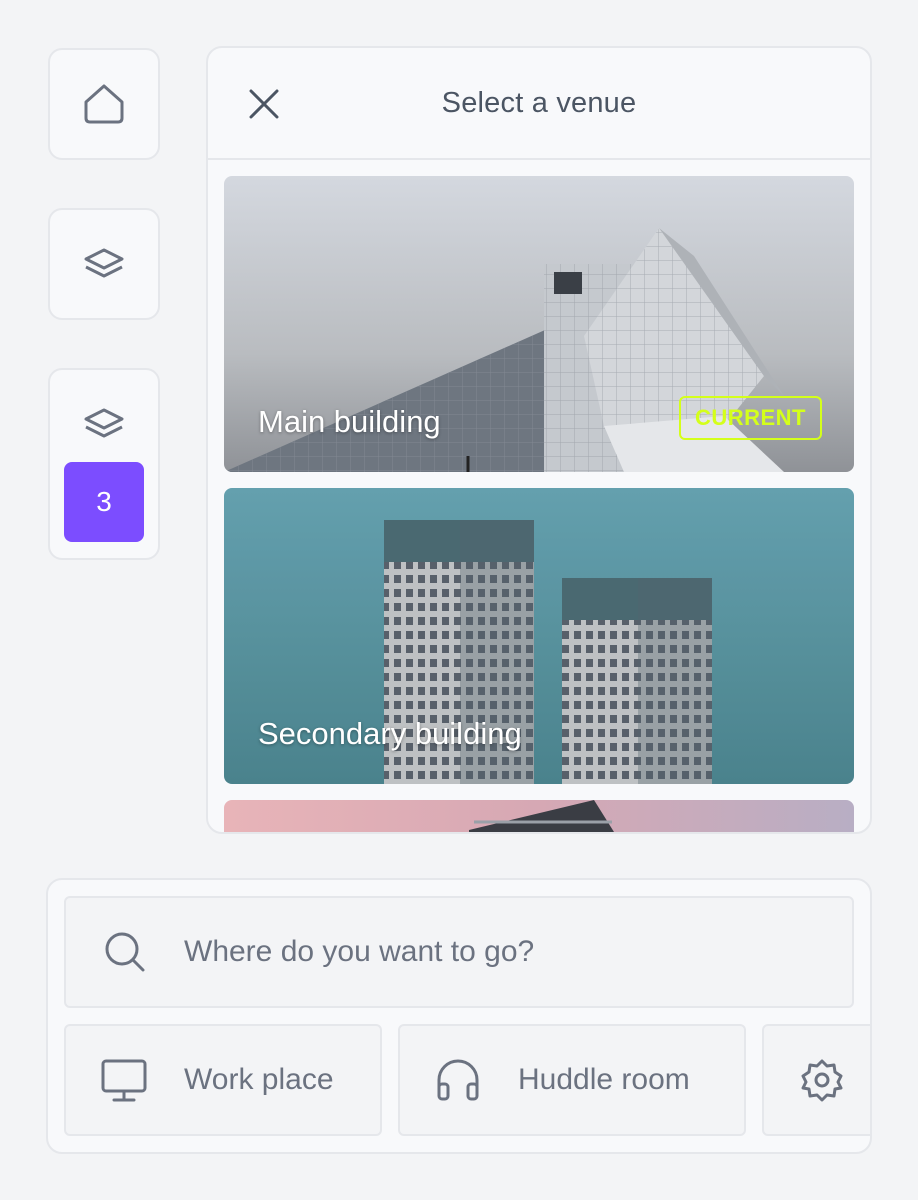 This screenshot has width=918, height=1200. I want to click on layers-button, so click(104, 264).